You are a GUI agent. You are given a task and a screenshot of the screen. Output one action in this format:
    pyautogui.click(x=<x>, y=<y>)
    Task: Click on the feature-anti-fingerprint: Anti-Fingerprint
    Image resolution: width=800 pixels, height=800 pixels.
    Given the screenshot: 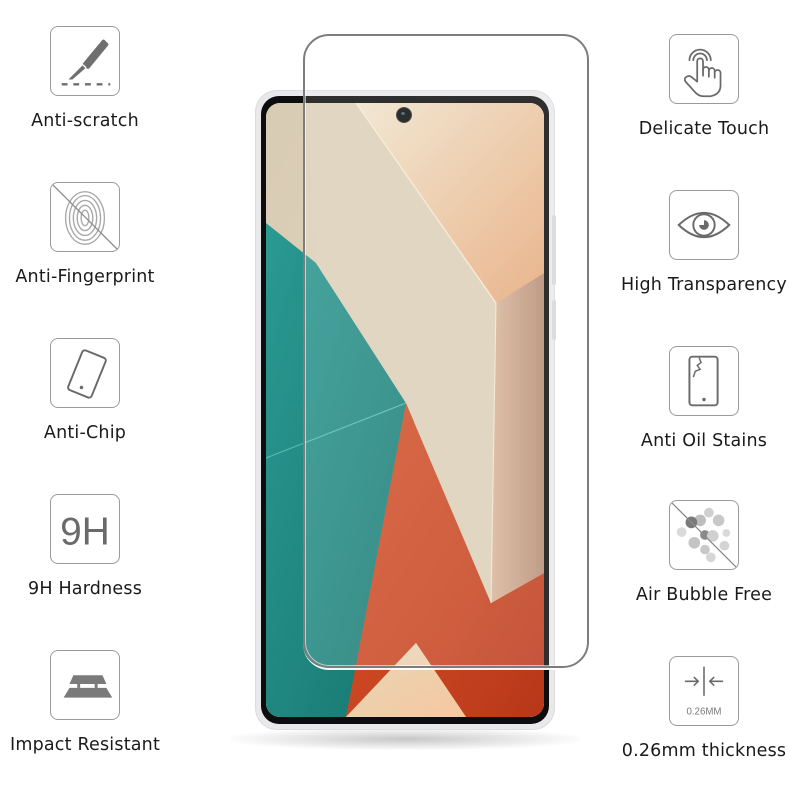 What is the action you would take?
    pyautogui.click(x=92, y=234)
    